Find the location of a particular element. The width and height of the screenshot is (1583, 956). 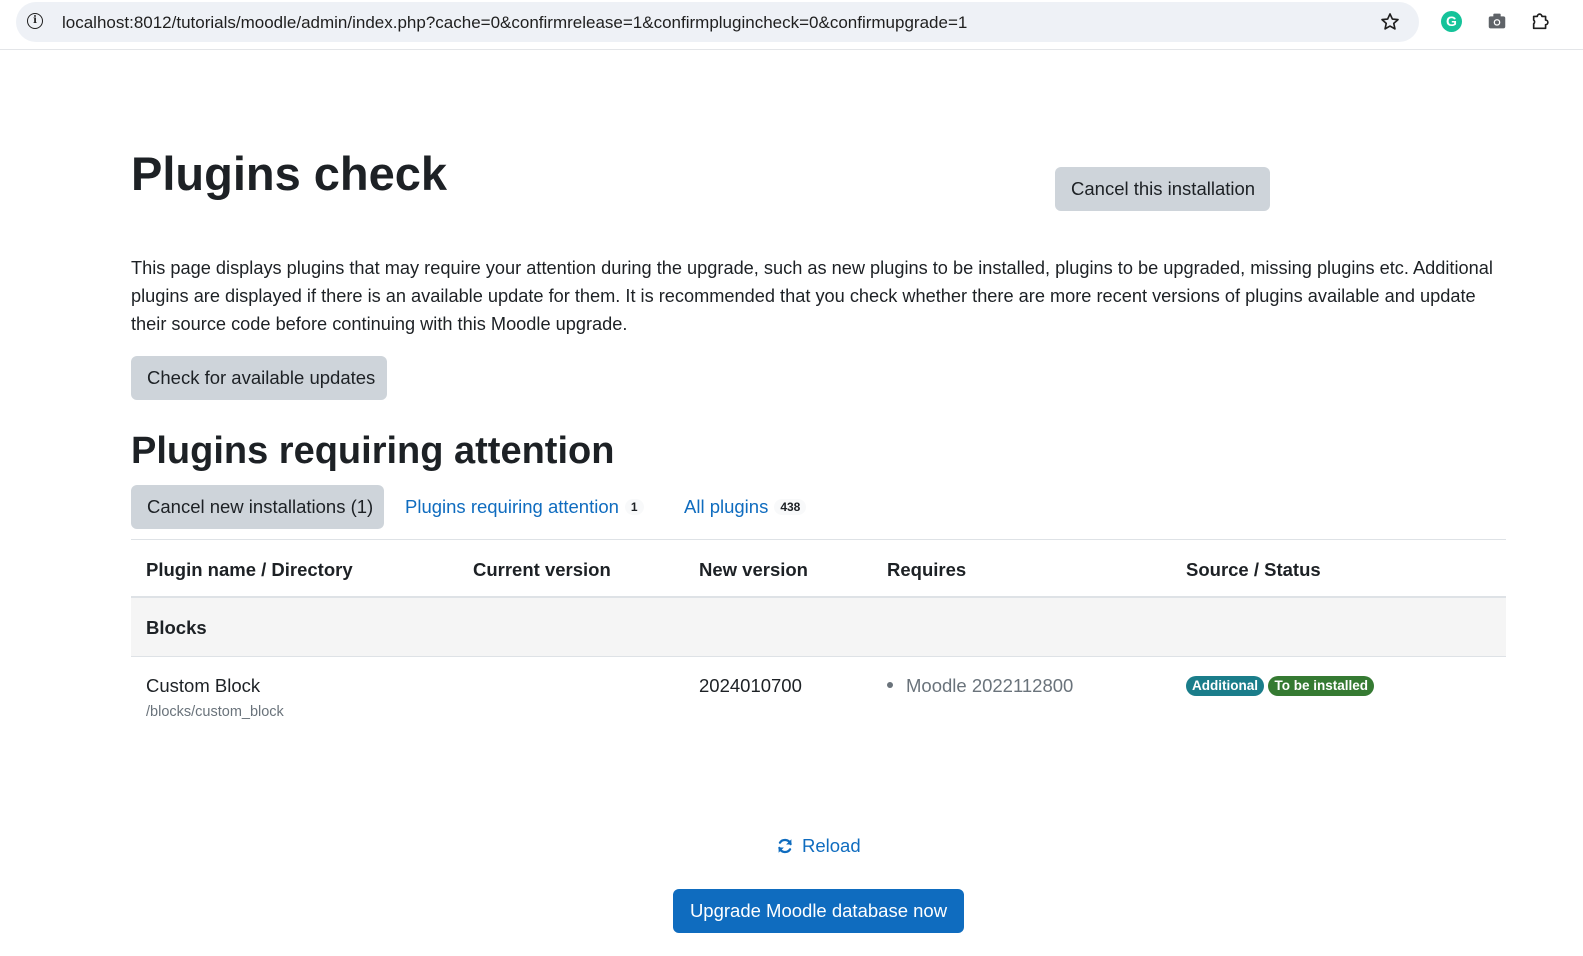

grammarly-extension-icon: G is located at coordinates (1451, 21).